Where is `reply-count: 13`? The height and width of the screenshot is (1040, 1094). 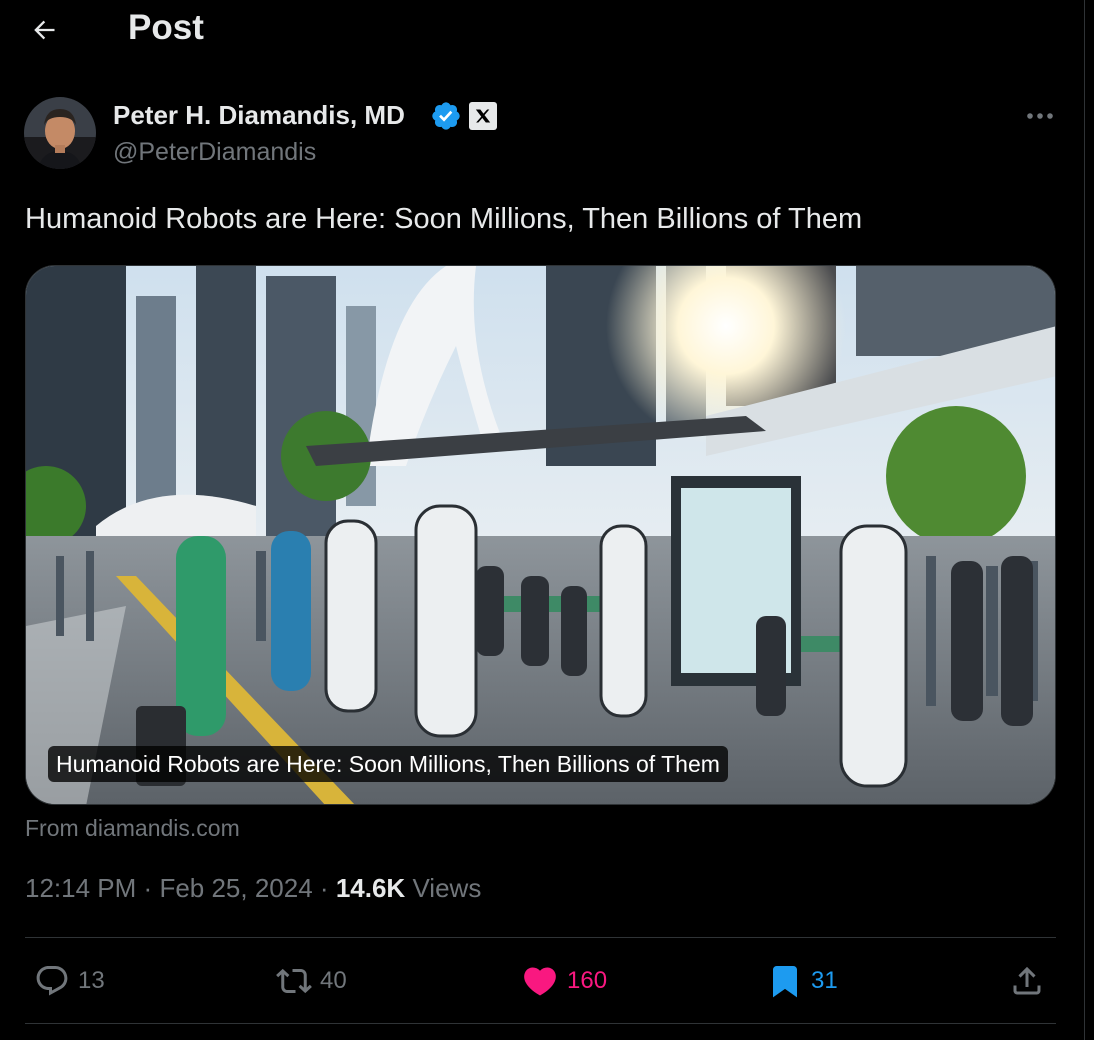 reply-count: 13 is located at coordinates (91, 980).